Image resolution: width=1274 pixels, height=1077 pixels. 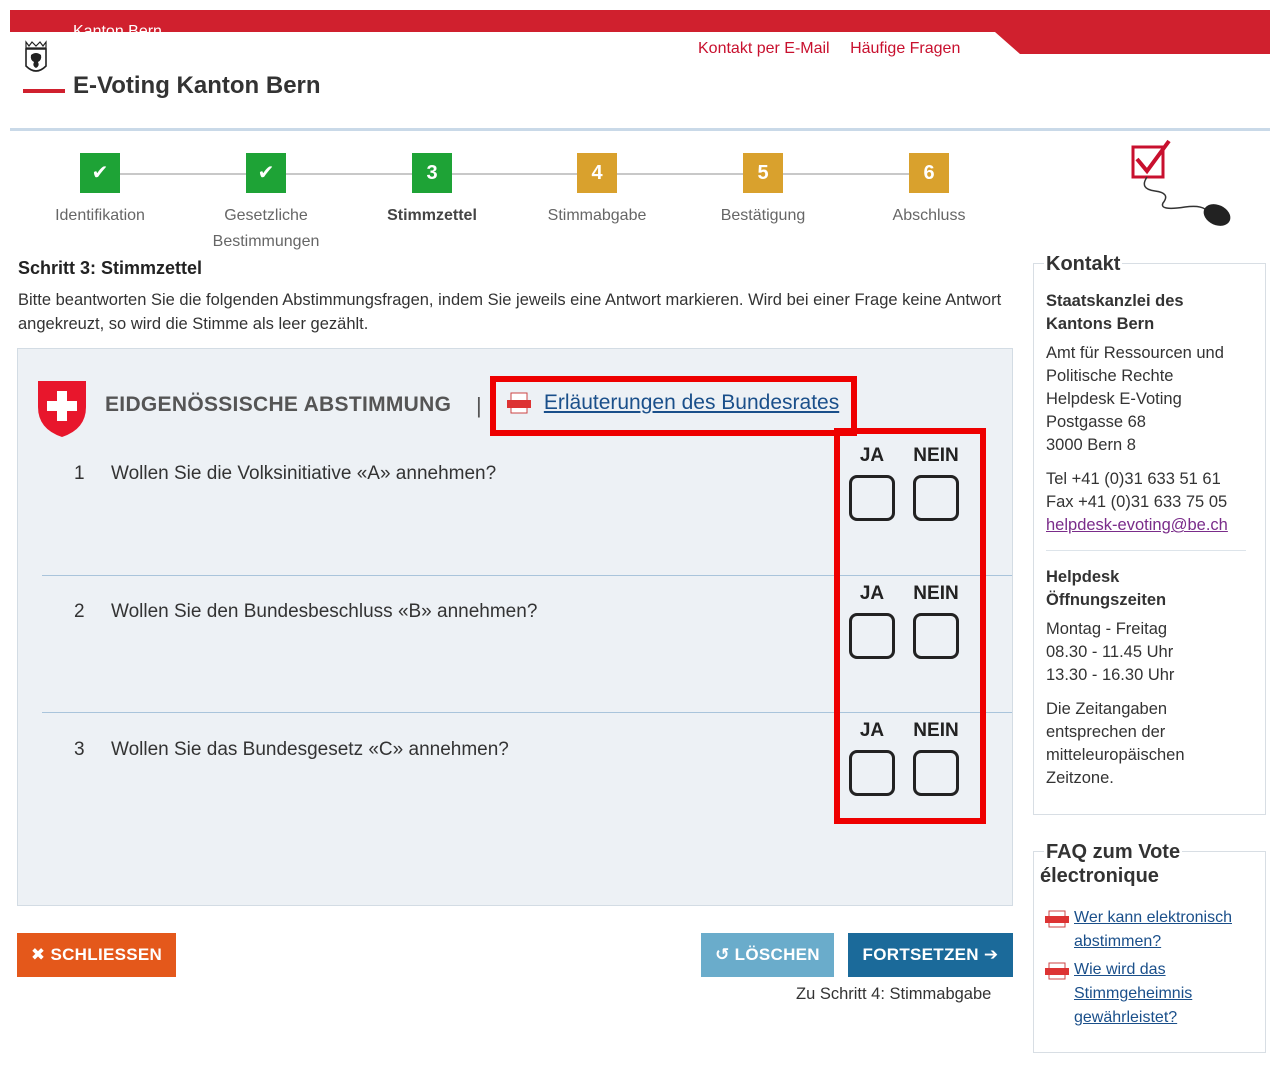 I want to click on faq-link-line: abstimmen?, so click(x=1118, y=941).